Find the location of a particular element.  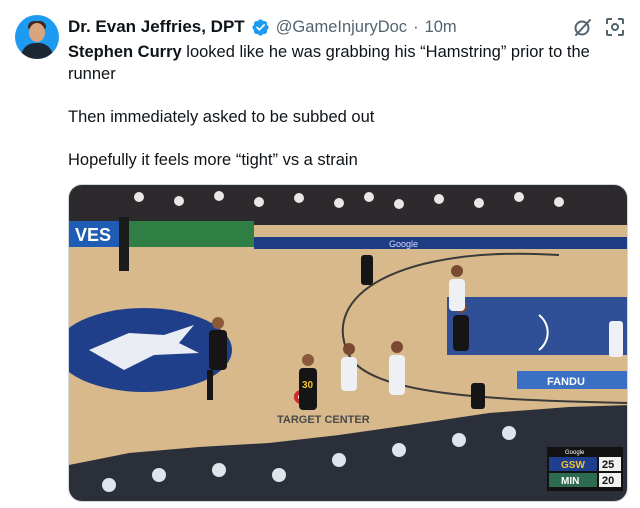

baseline-ad-text: Google is located at coordinates (403, 244).